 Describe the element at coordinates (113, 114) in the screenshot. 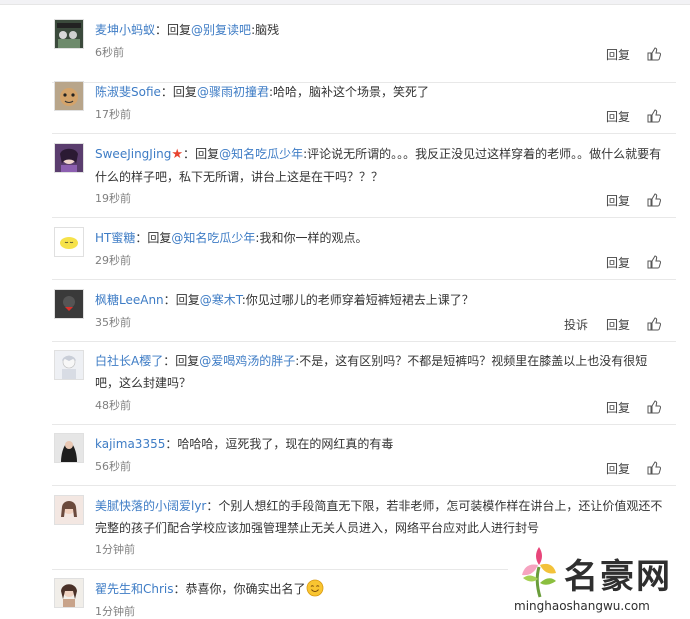

I see `timestamp: 17秒前` at that location.